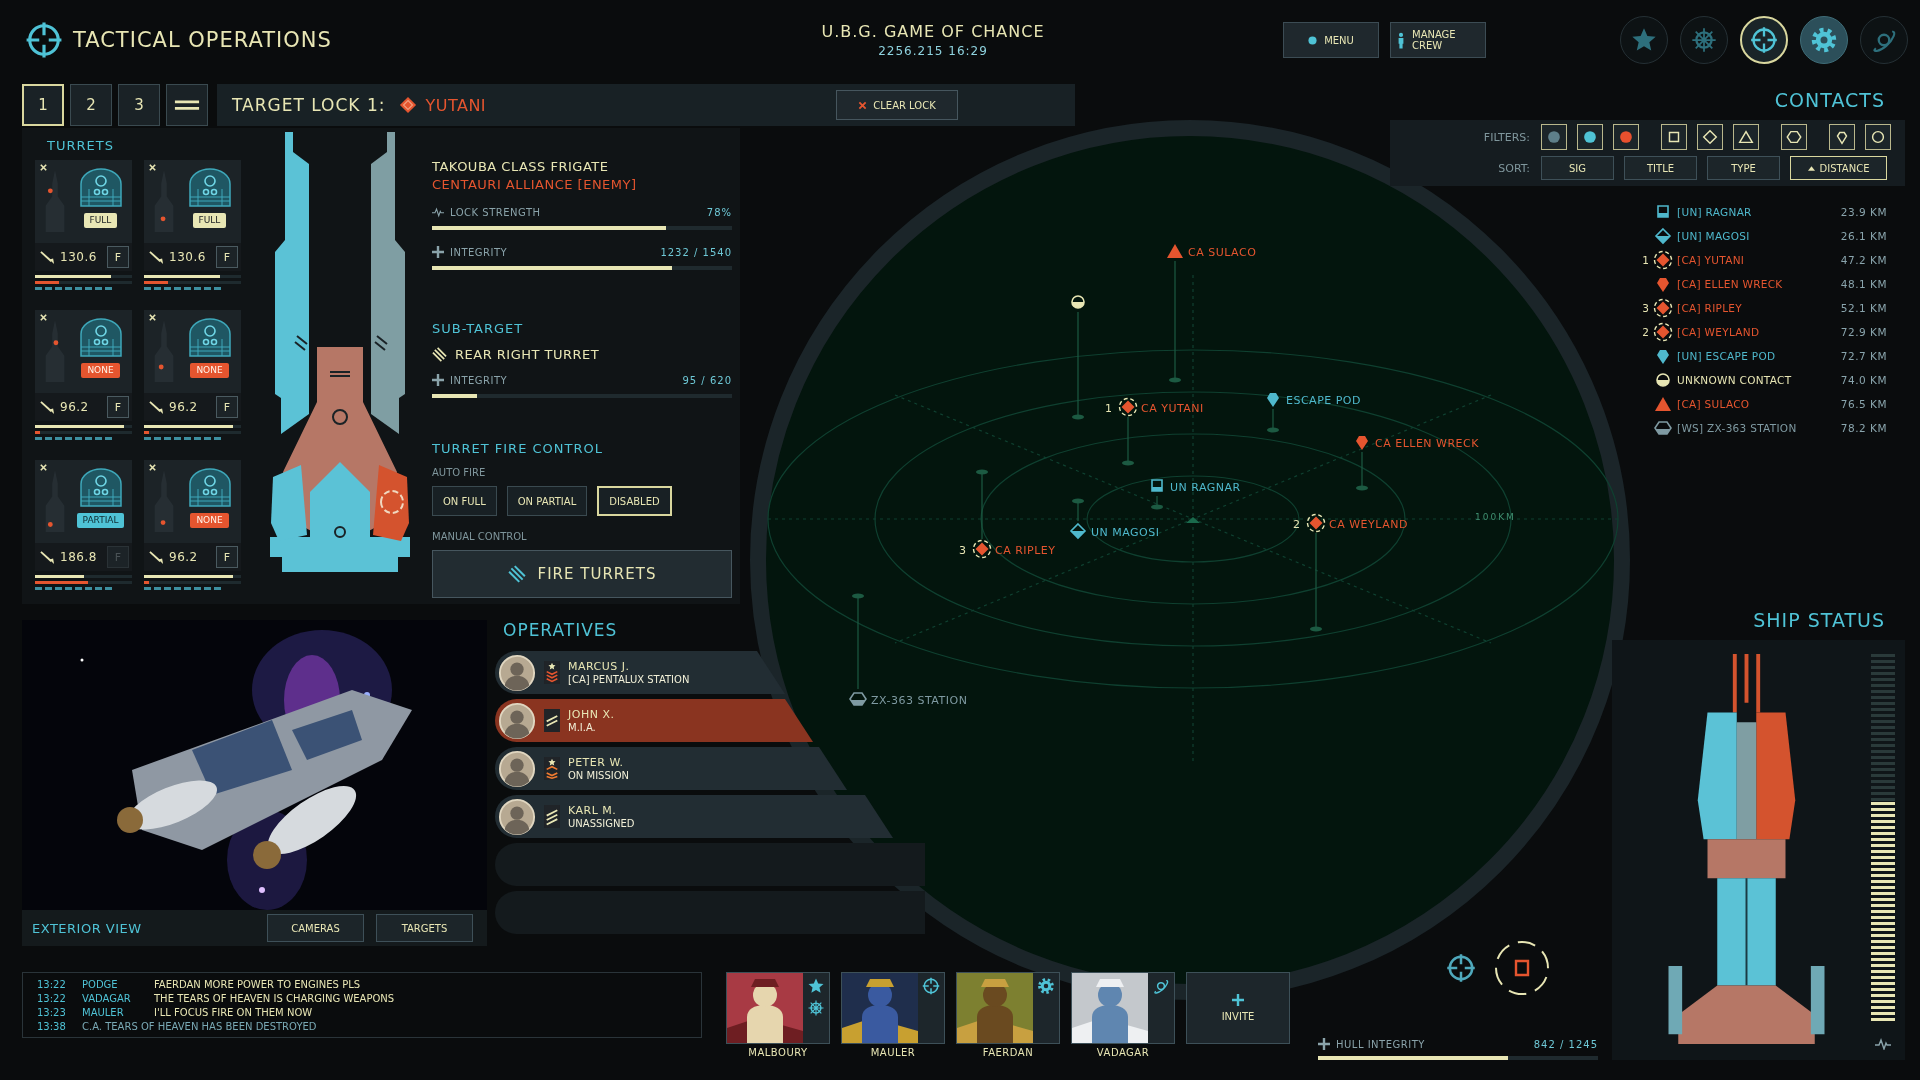 The width and height of the screenshot is (1920, 1080). I want to click on contact-label: ZX-363 STATION, so click(919, 700).